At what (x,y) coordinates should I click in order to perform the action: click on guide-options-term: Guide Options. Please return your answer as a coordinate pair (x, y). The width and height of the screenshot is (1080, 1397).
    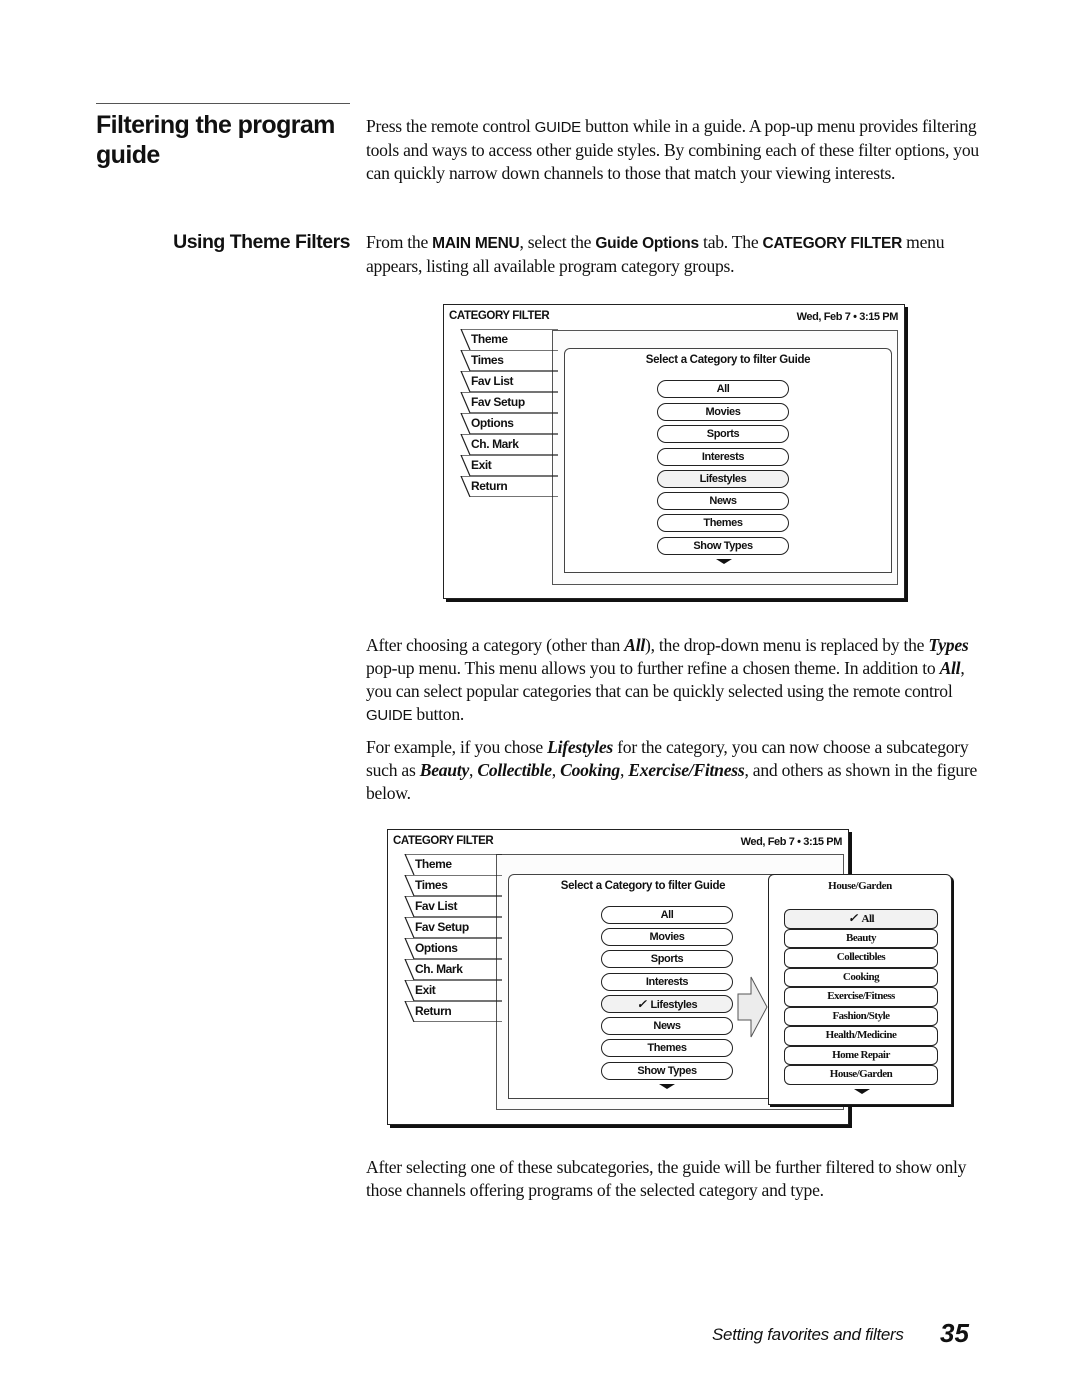
    Looking at the image, I should click on (647, 243).